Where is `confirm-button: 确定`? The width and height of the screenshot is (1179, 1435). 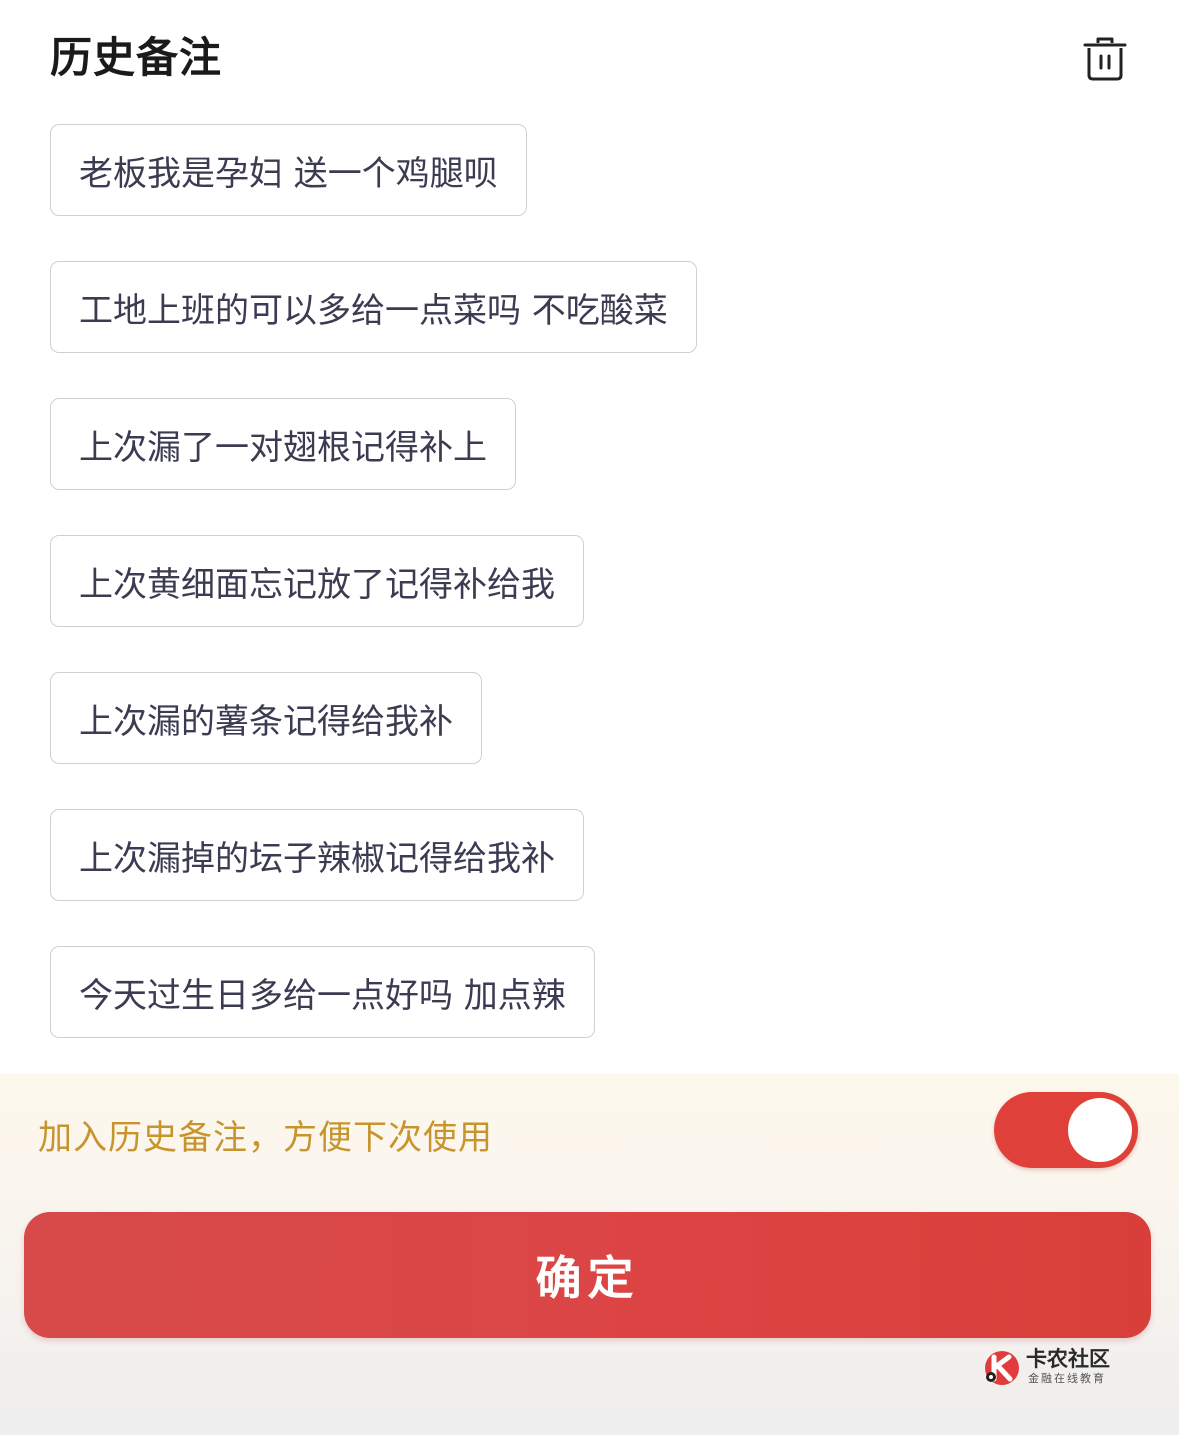
confirm-button: 确定 is located at coordinates (587, 1275).